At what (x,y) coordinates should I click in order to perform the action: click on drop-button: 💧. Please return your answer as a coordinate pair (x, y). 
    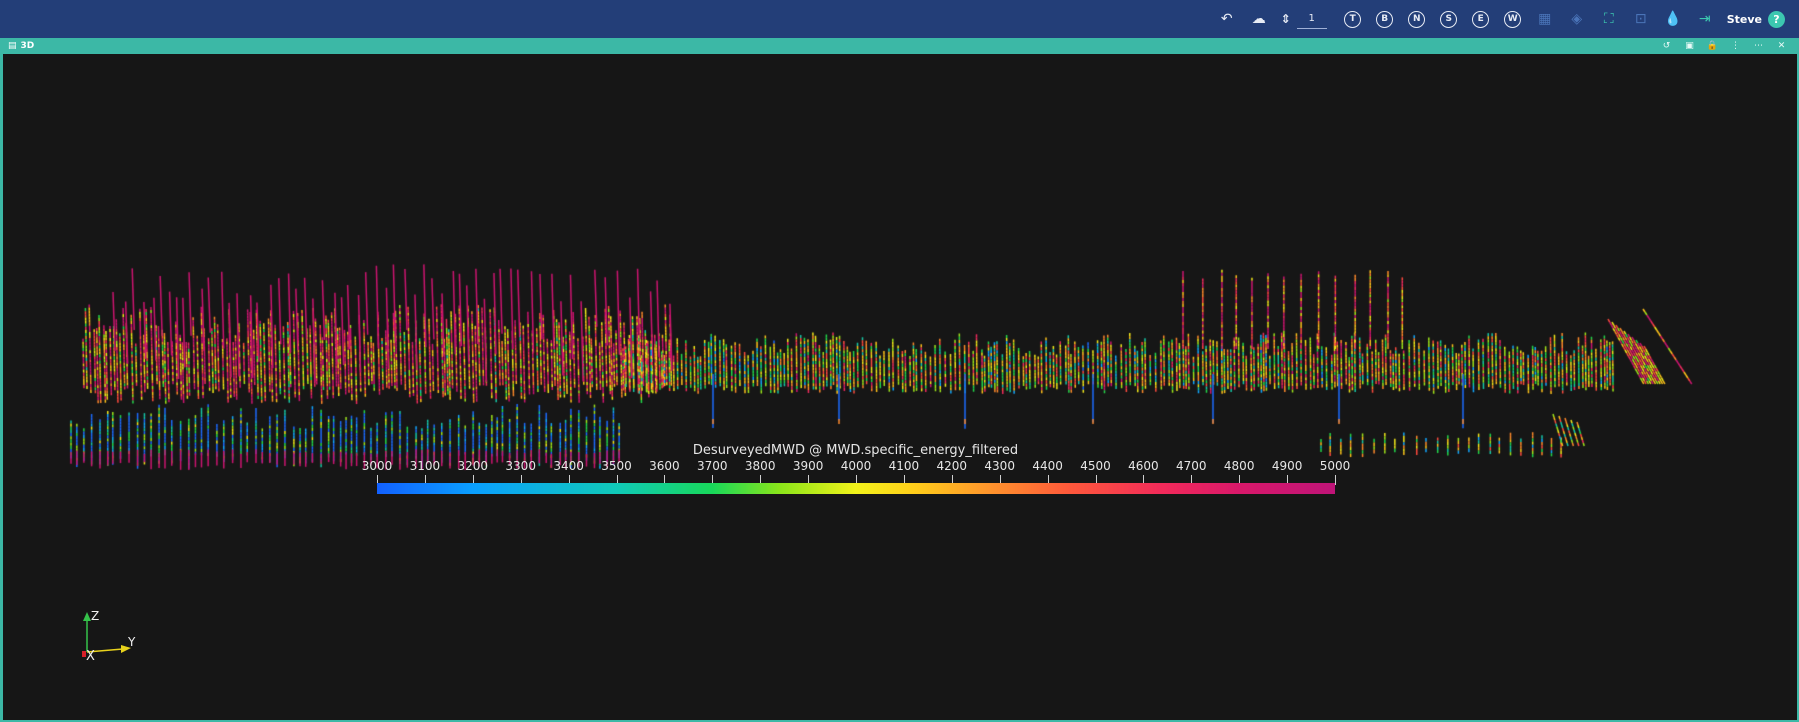
    Looking at the image, I should click on (1673, 19).